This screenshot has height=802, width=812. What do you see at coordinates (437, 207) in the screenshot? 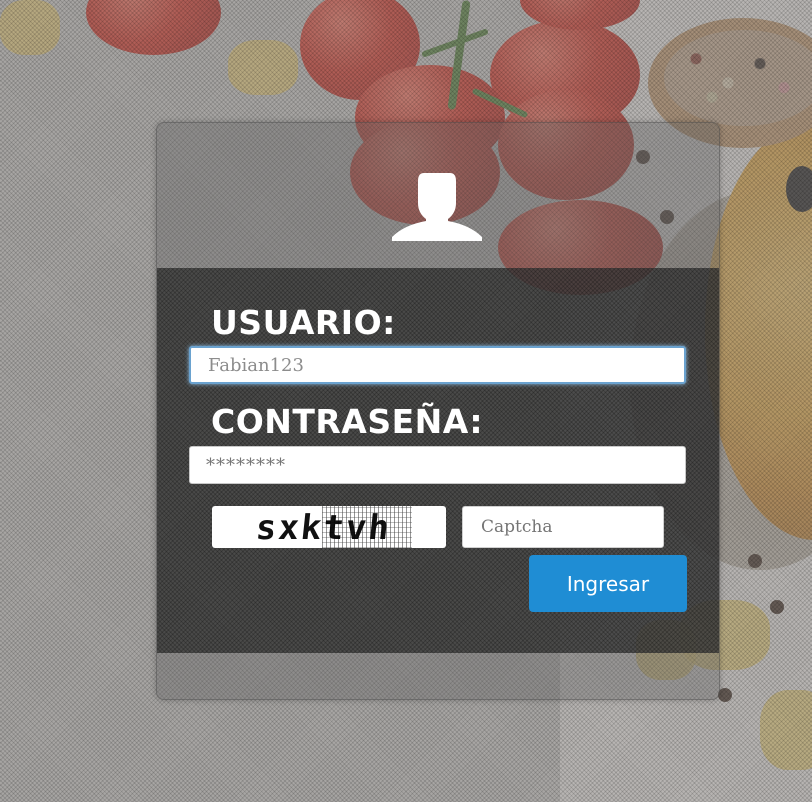
I see `user-silhouette-icon` at bounding box center [437, 207].